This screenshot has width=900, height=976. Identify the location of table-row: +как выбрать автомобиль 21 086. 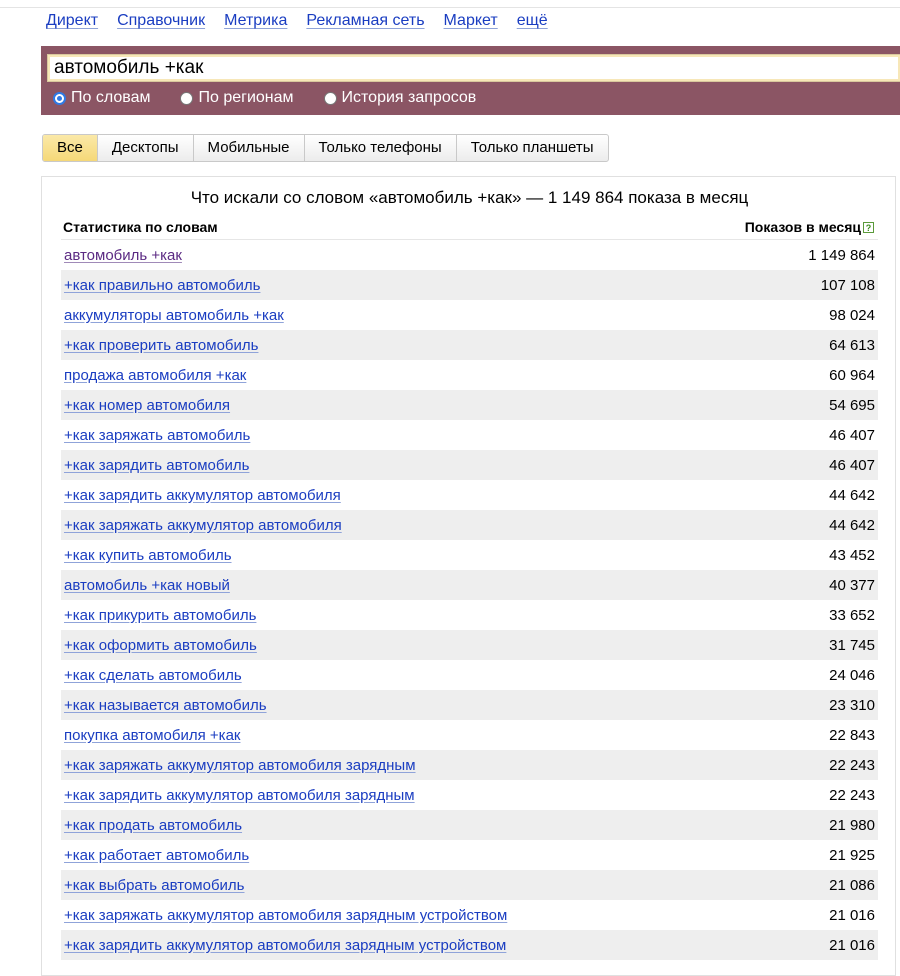
(469, 885).